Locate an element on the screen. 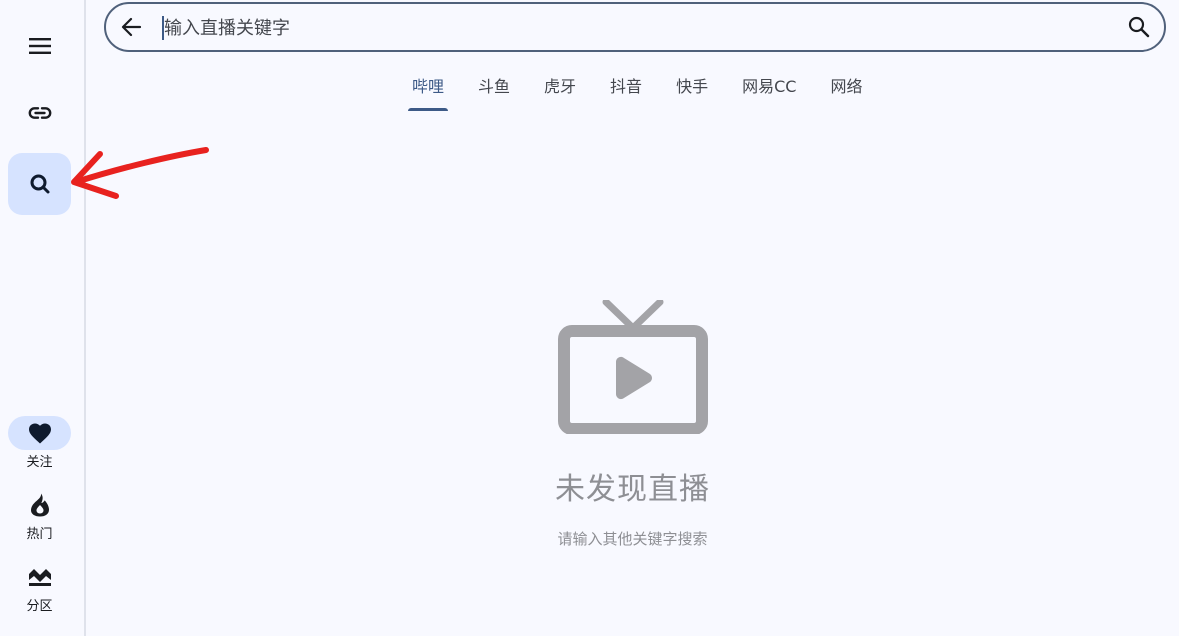 The image size is (1179, 636). rail-item-label: 分区 is located at coordinates (39, 606).